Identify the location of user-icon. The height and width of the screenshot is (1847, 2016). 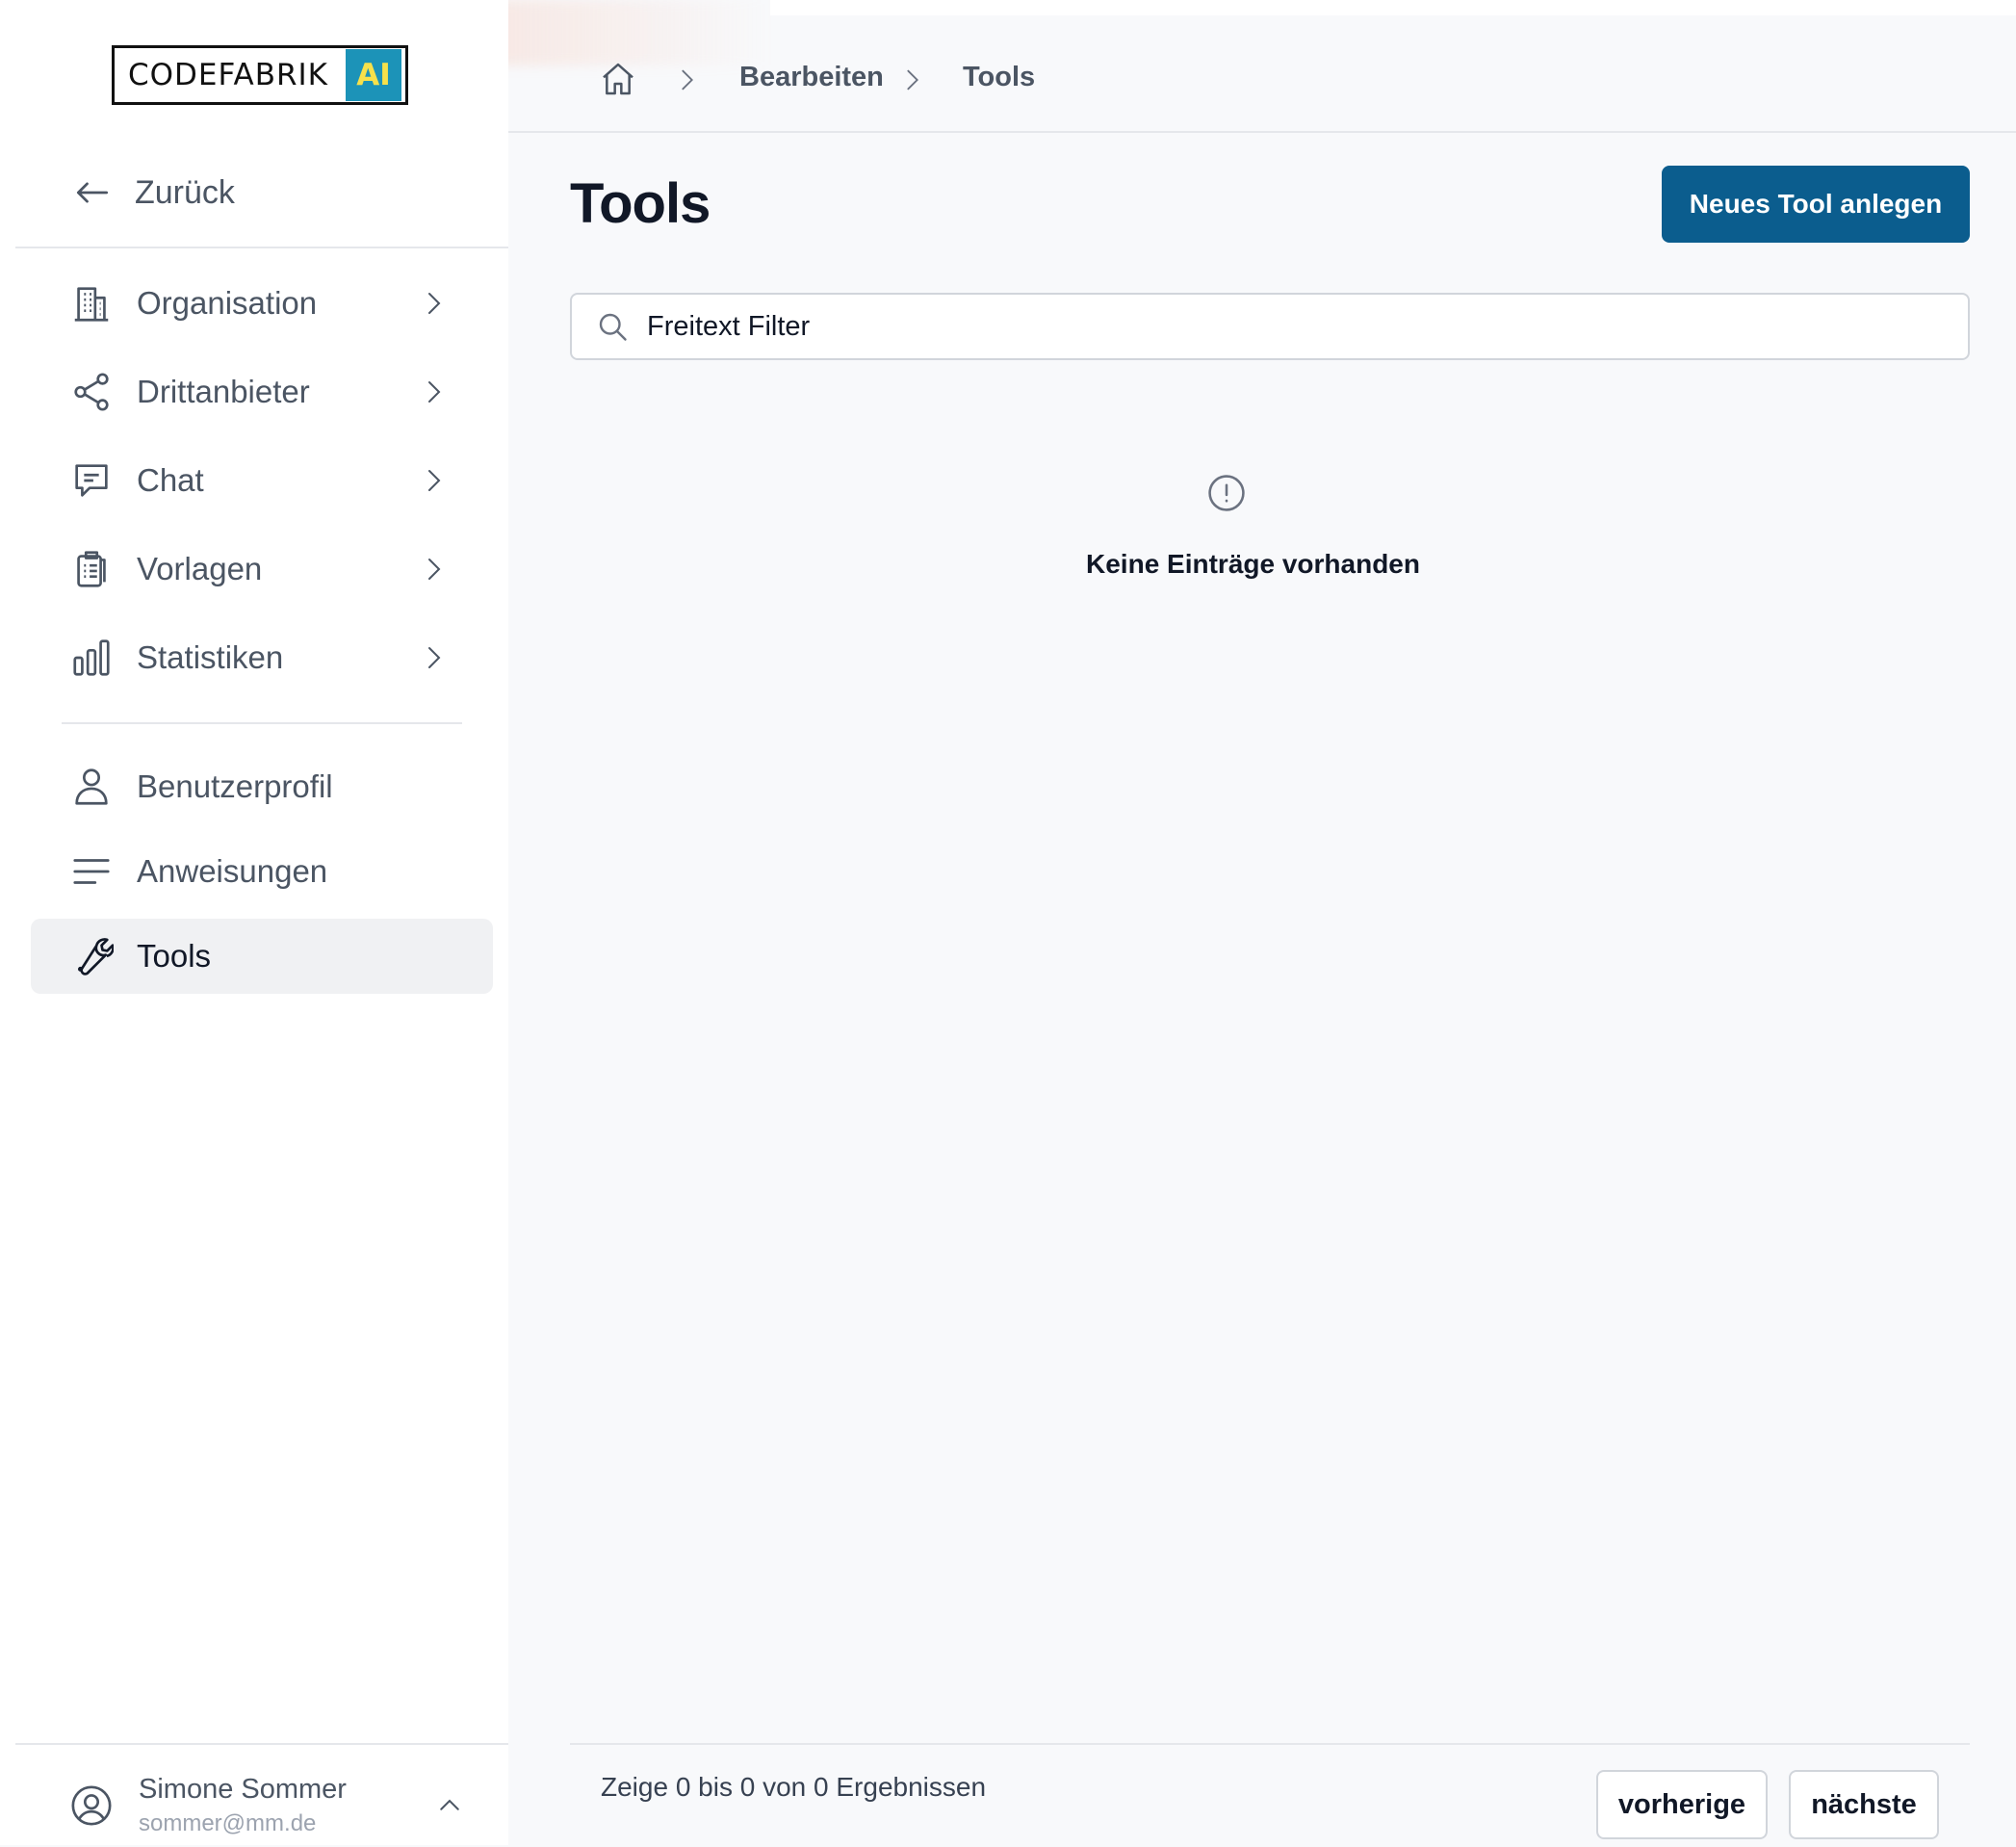
(92, 787).